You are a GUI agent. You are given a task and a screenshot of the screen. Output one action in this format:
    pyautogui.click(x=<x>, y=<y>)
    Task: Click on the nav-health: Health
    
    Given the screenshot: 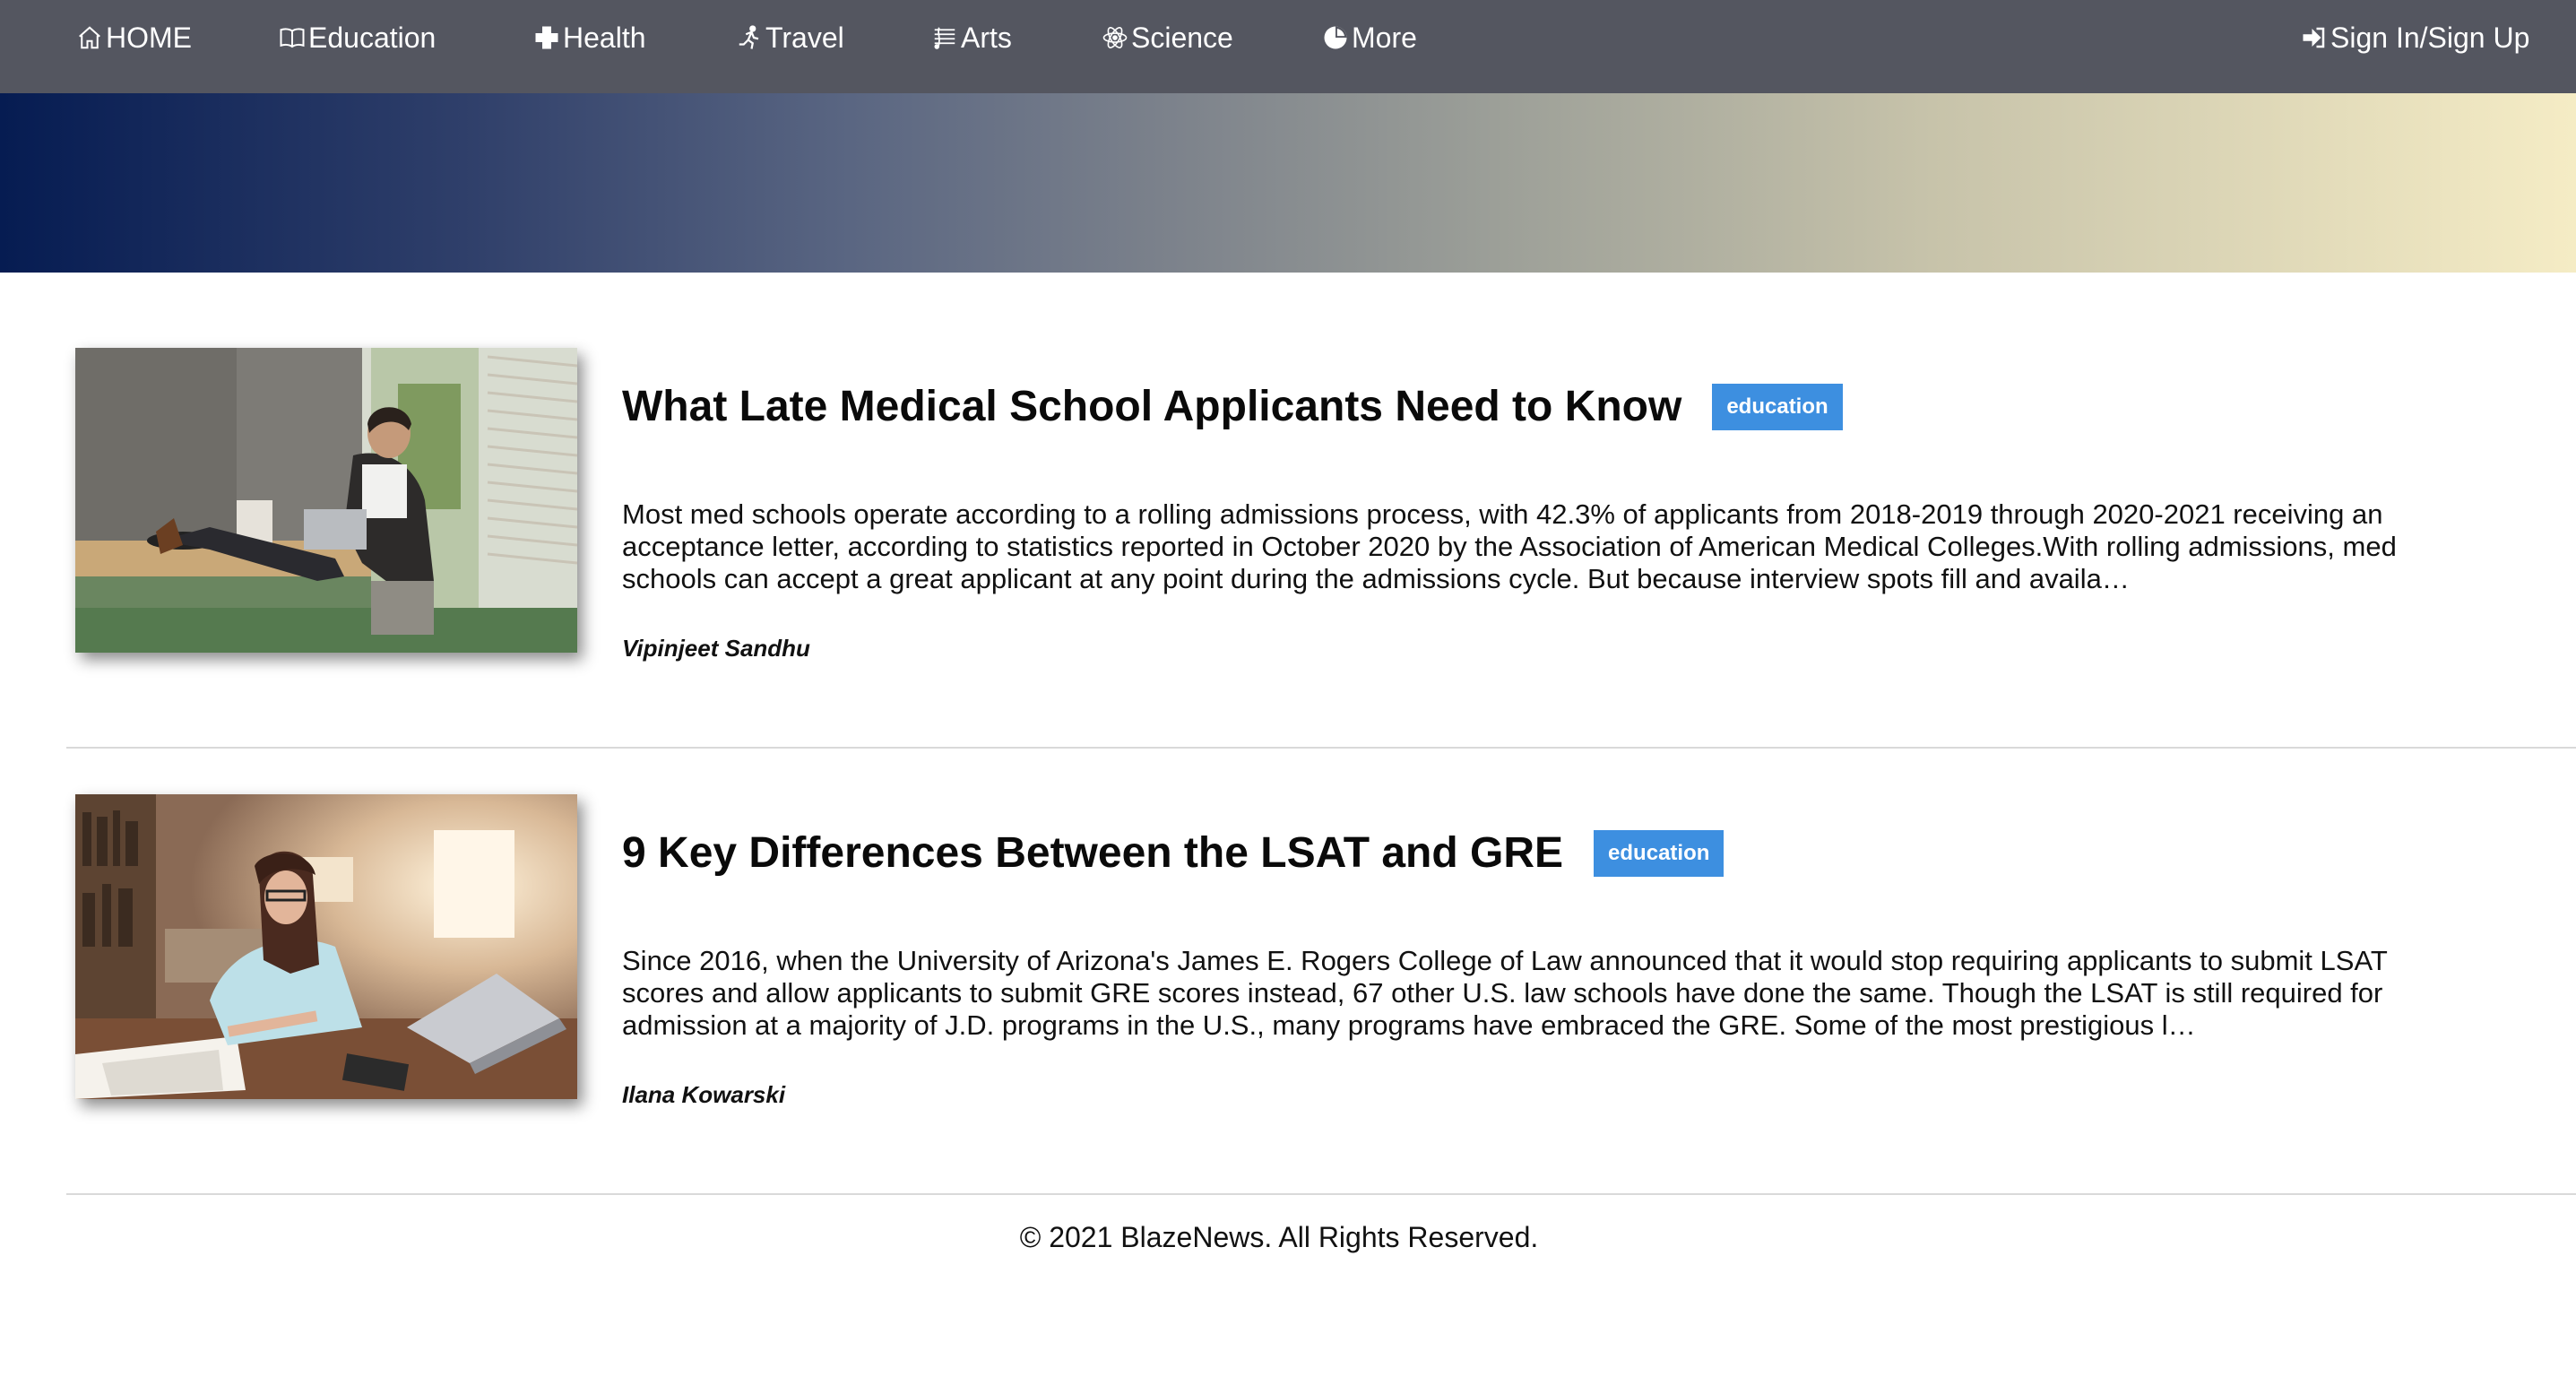 What is the action you would take?
    pyautogui.click(x=589, y=37)
    